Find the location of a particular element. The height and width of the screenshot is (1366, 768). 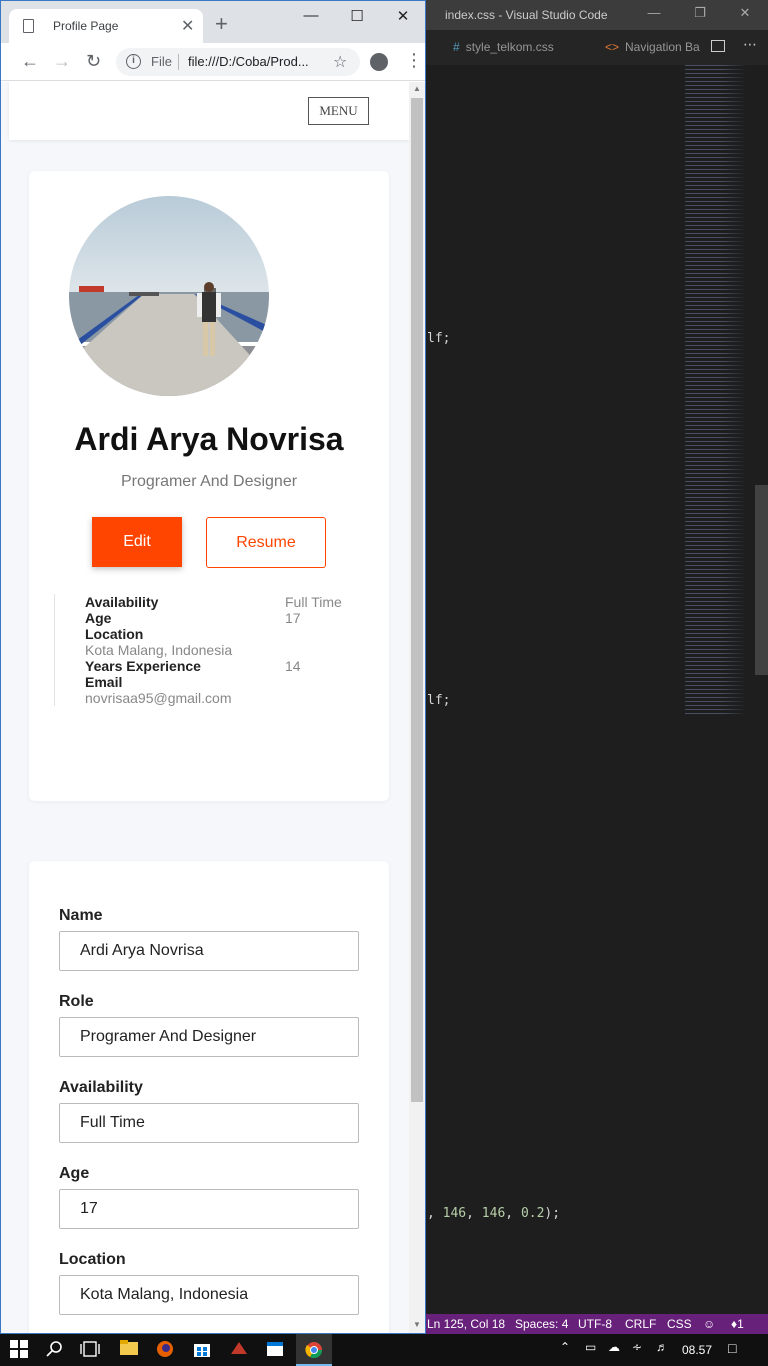

close-tab-icon: ✕ is located at coordinates (187, 26).